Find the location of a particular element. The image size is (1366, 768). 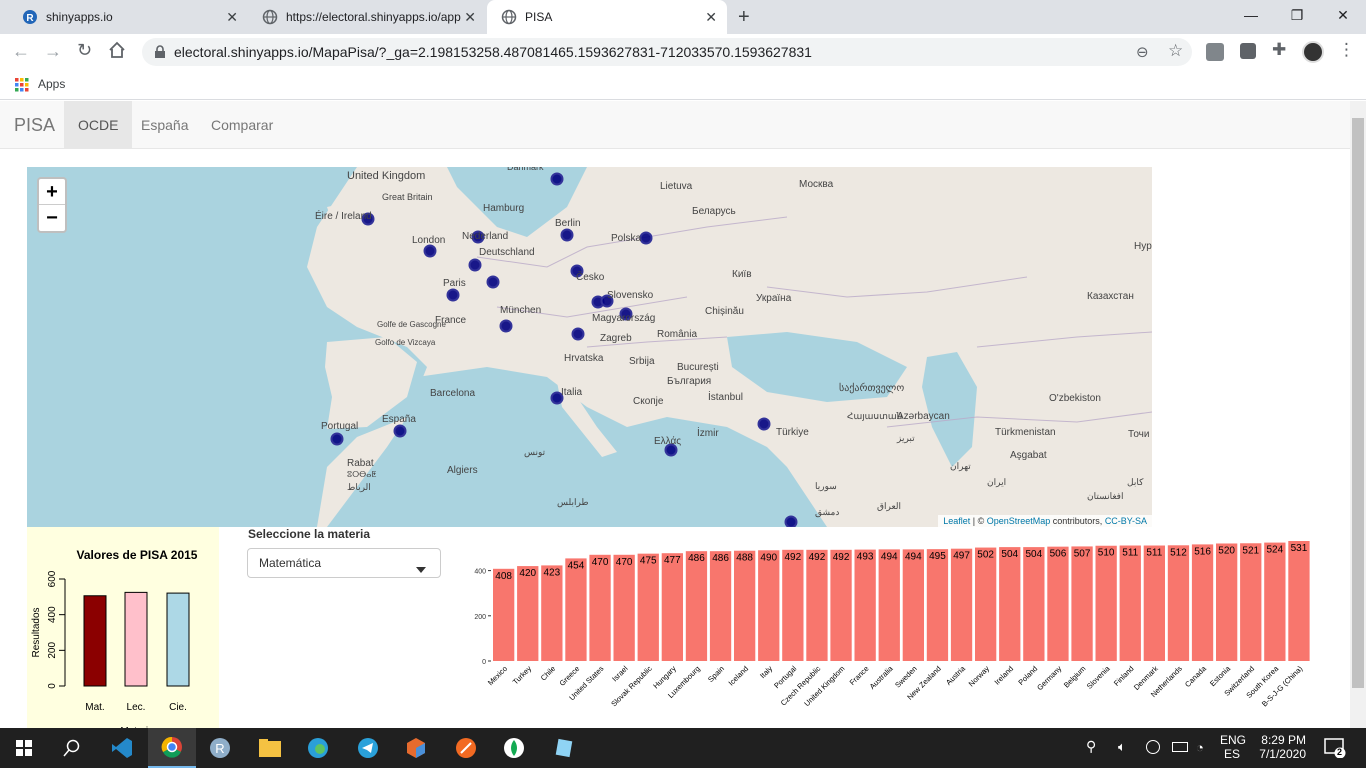

zoom-icon: ⊖ is located at coordinates (1142, 52).